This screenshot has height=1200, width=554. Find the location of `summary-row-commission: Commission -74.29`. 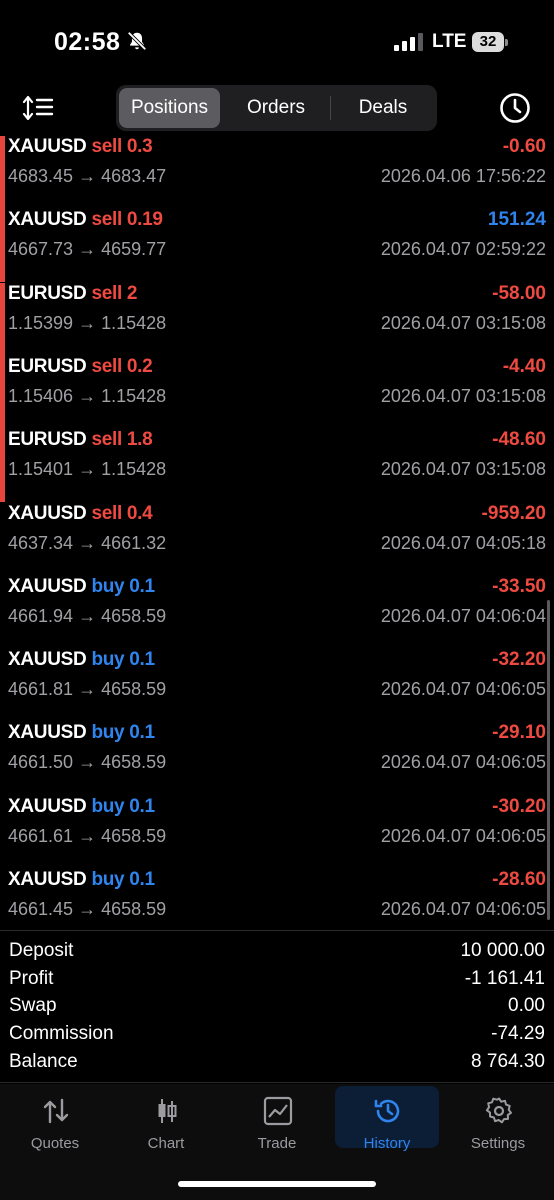

summary-row-commission: Commission -74.29 is located at coordinates (277, 1037).